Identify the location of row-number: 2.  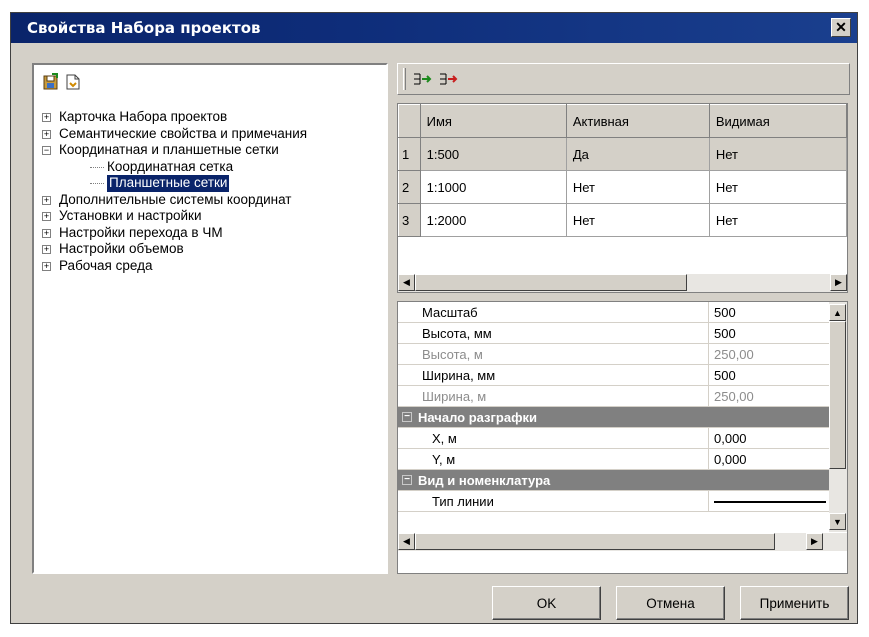
(409, 187).